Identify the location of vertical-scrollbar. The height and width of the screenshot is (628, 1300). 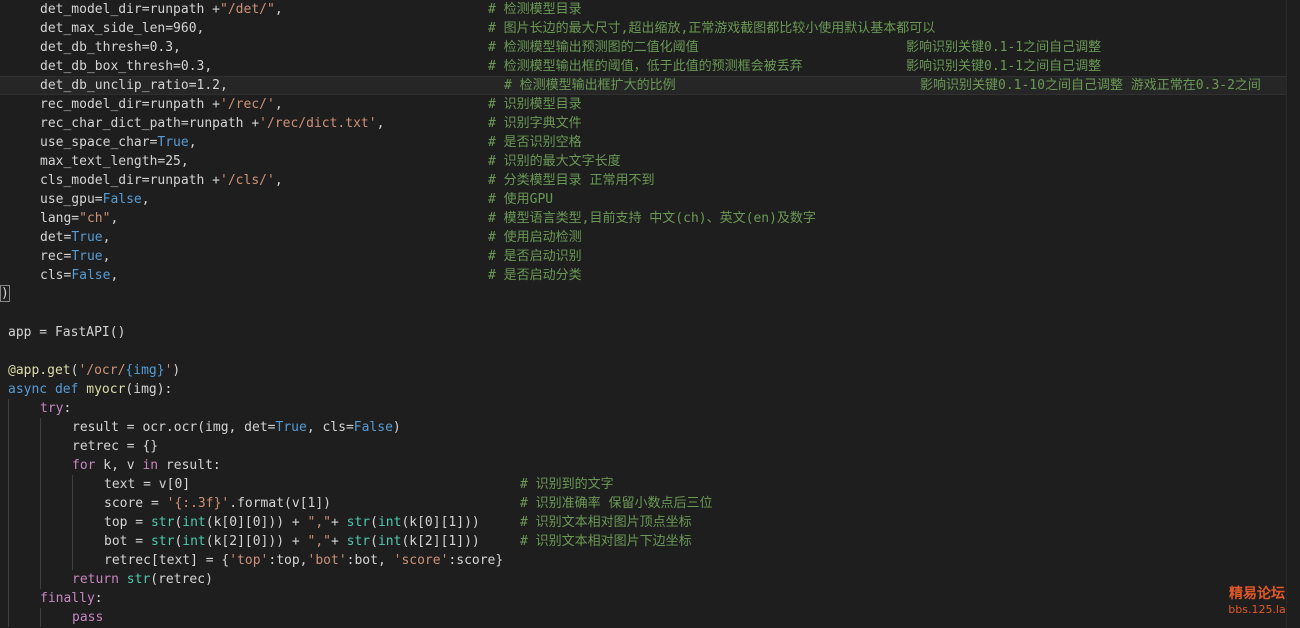
(1293, 314).